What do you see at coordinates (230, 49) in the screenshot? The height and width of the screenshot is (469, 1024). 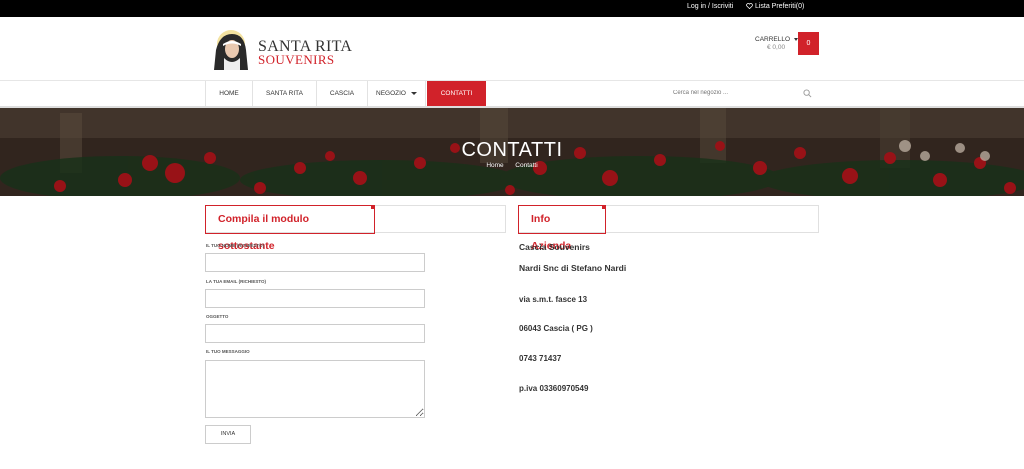 I see `santa-rita-logo` at bounding box center [230, 49].